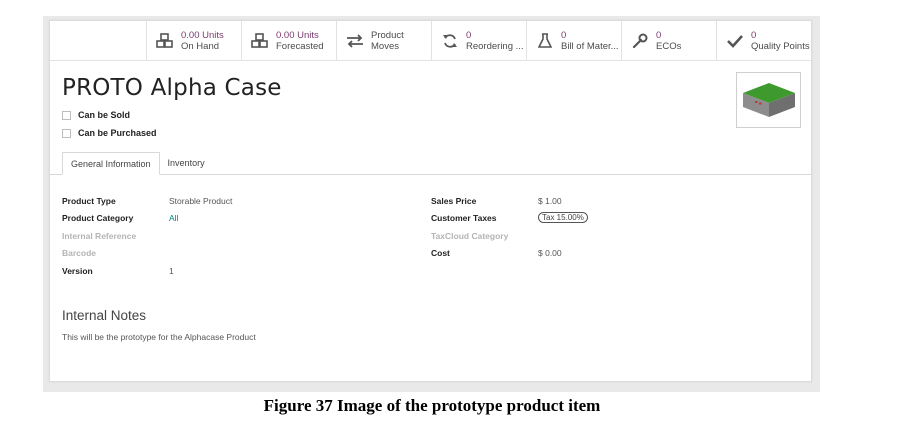  Describe the element at coordinates (79, 253) in the screenshot. I see `barcode-label: Barcode` at that location.